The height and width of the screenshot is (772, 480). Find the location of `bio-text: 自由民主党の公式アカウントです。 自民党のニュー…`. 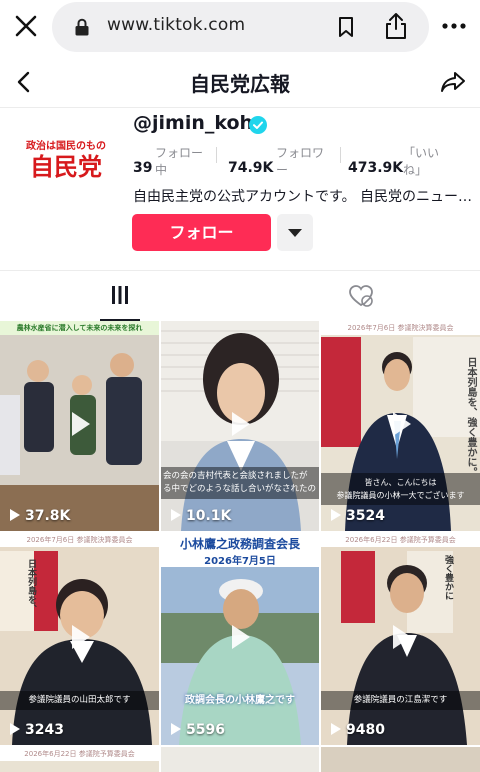

bio-text: 自由民主党の公式アカウントです。 自民党のニュー… is located at coordinates (303, 196).